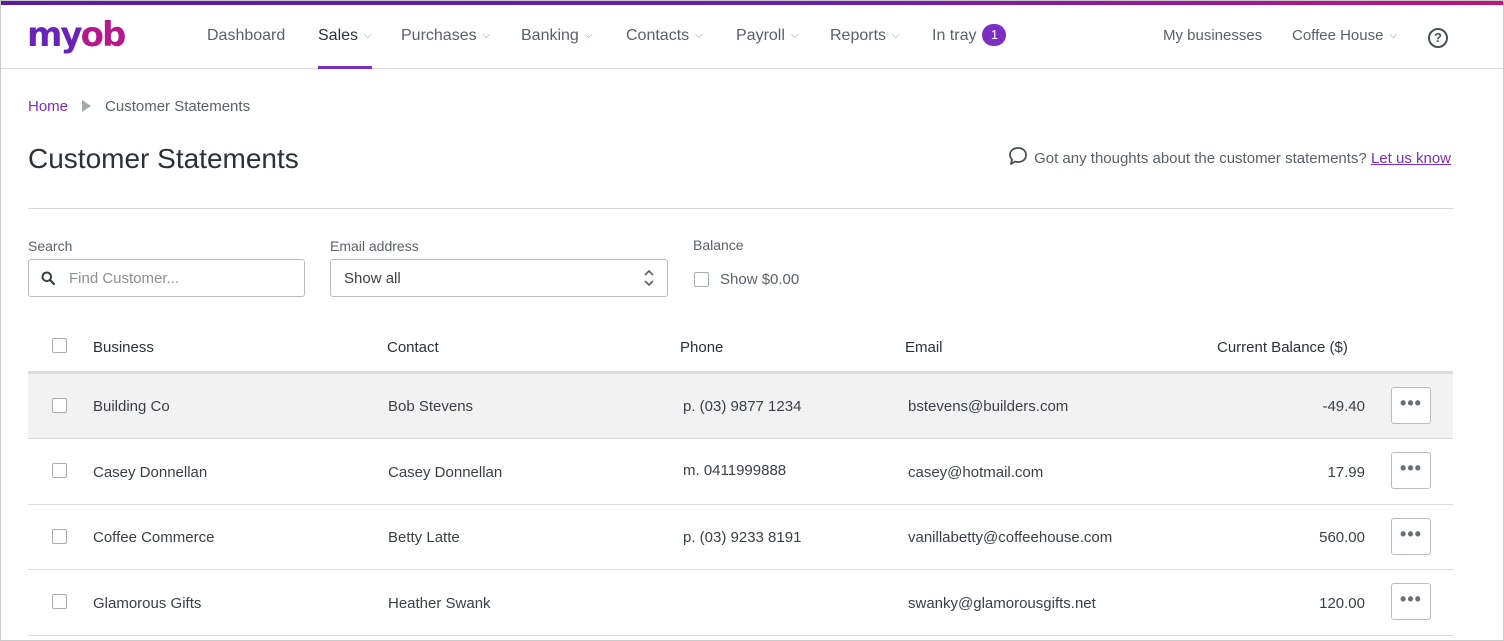  Describe the element at coordinates (1343, 406) in the screenshot. I see `cell-balance: -49.40` at that location.